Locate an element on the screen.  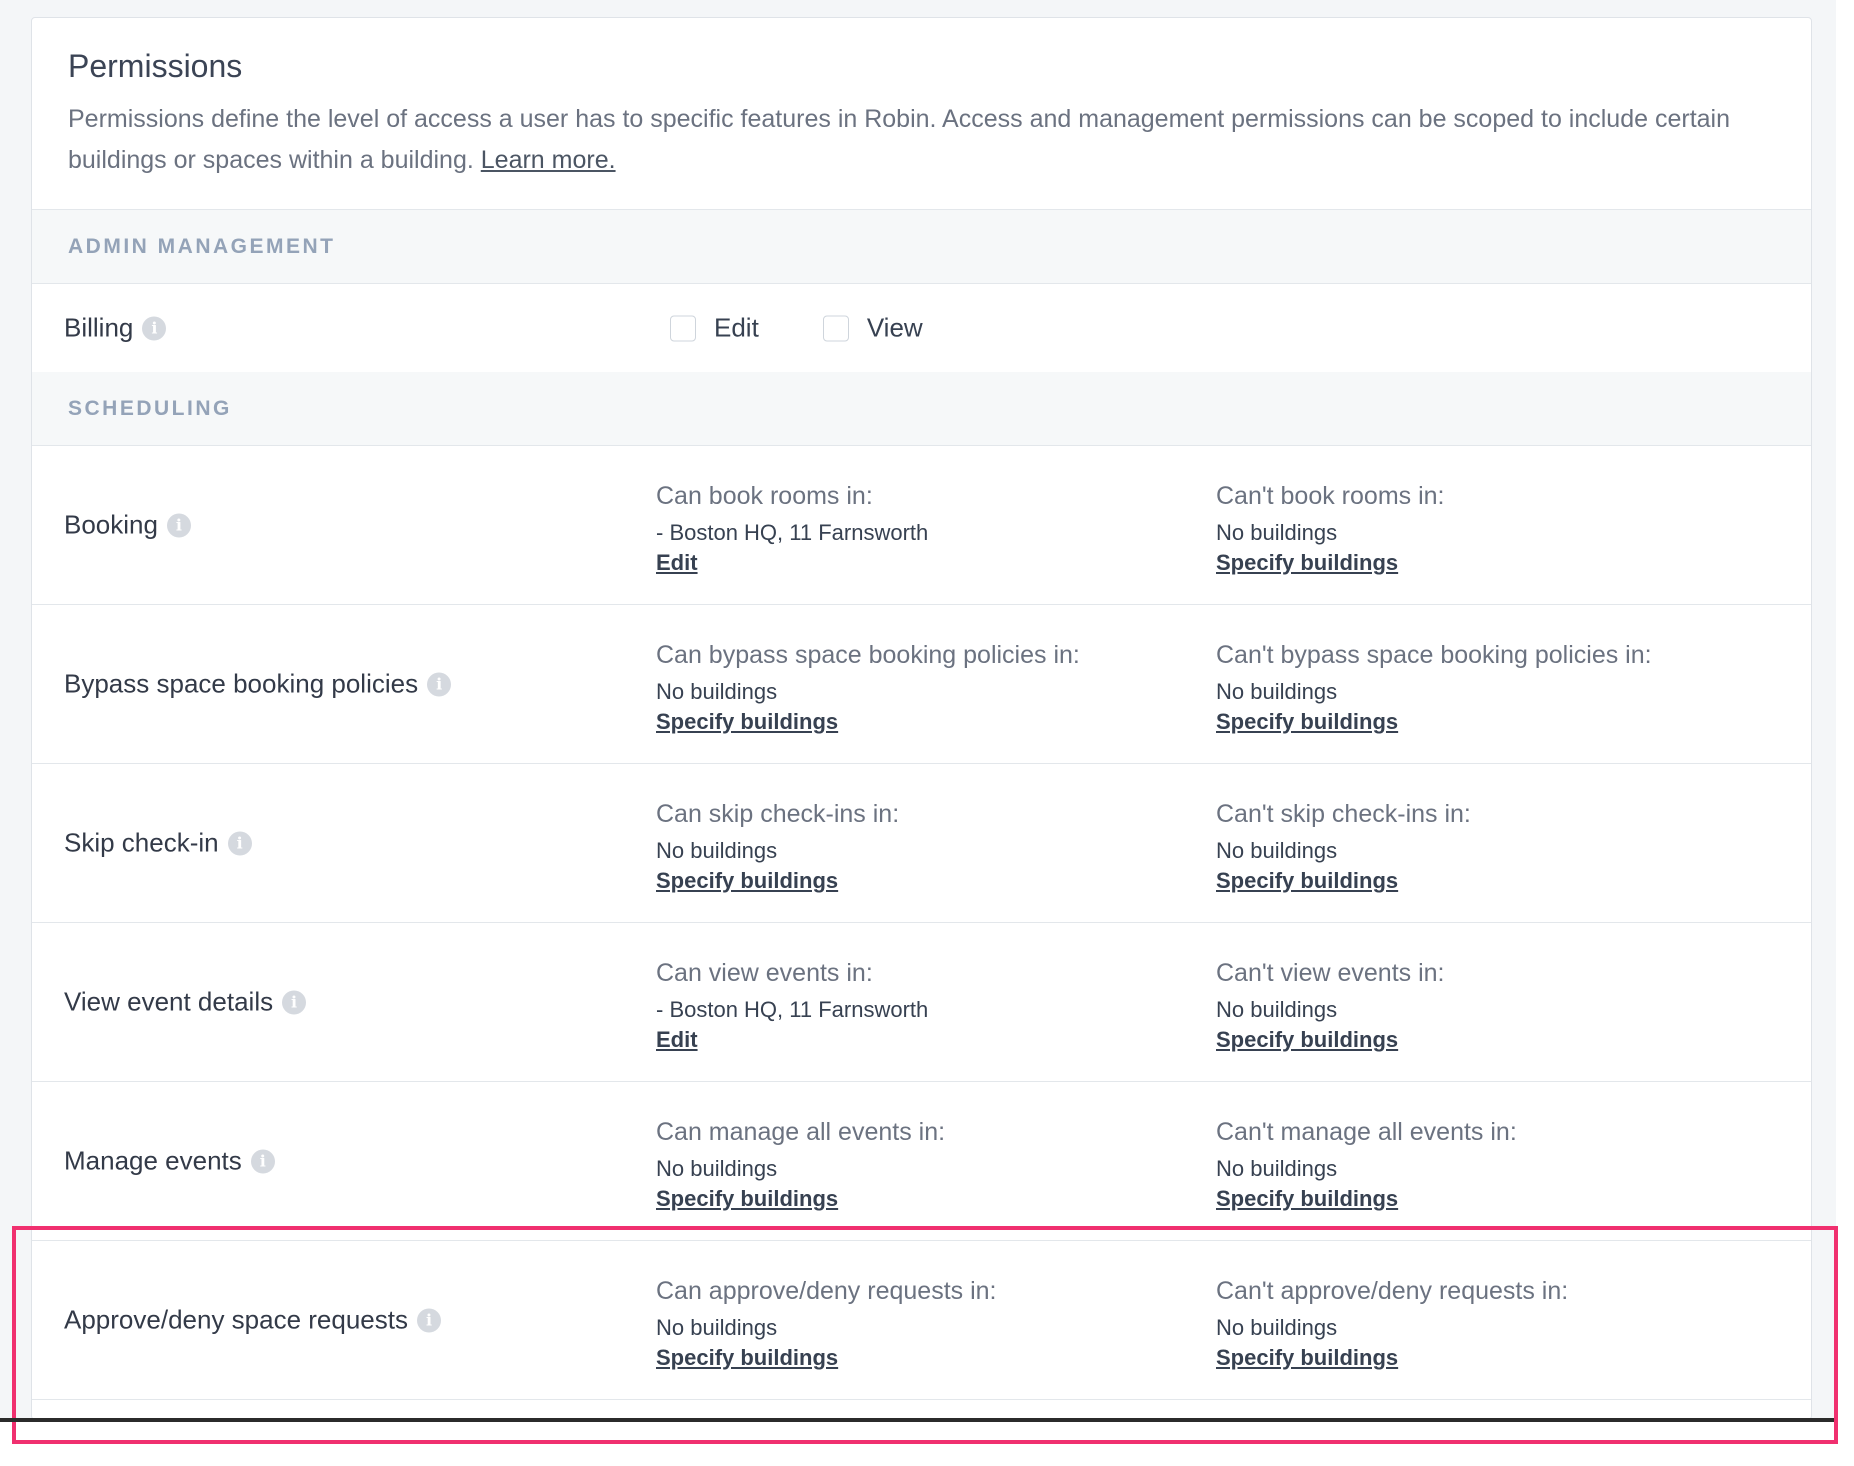
denied-heading: Can't manage all events in: is located at coordinates (1366, 1132).